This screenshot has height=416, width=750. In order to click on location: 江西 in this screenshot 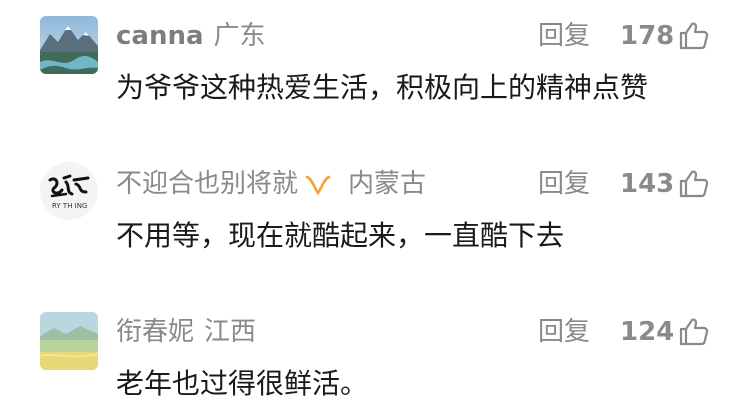, I will do `click(230, 332)`.